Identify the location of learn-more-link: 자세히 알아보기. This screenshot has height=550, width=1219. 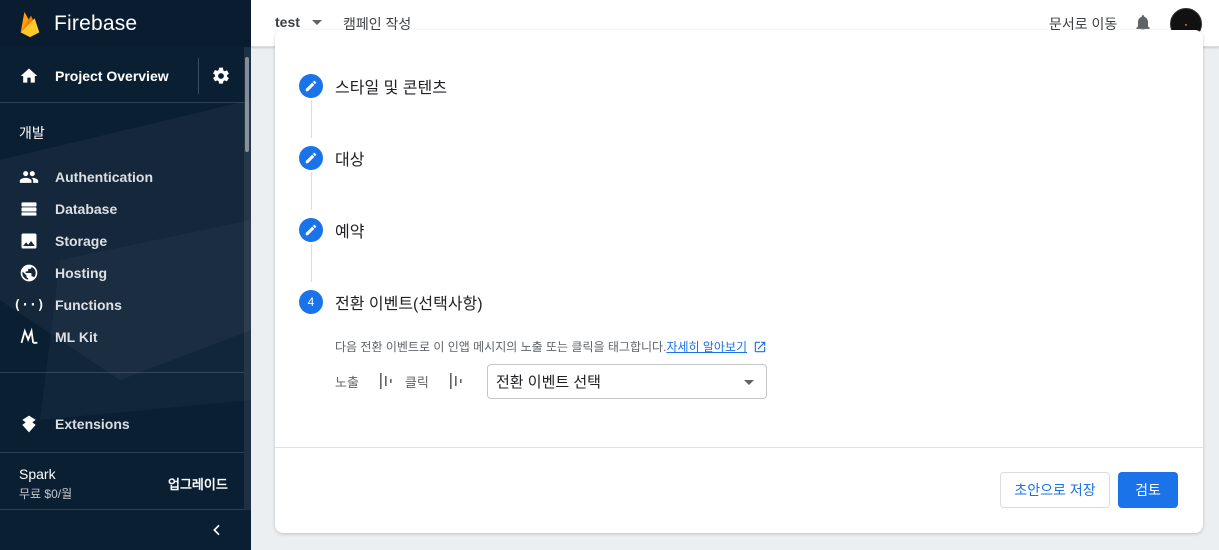
(706, 346).